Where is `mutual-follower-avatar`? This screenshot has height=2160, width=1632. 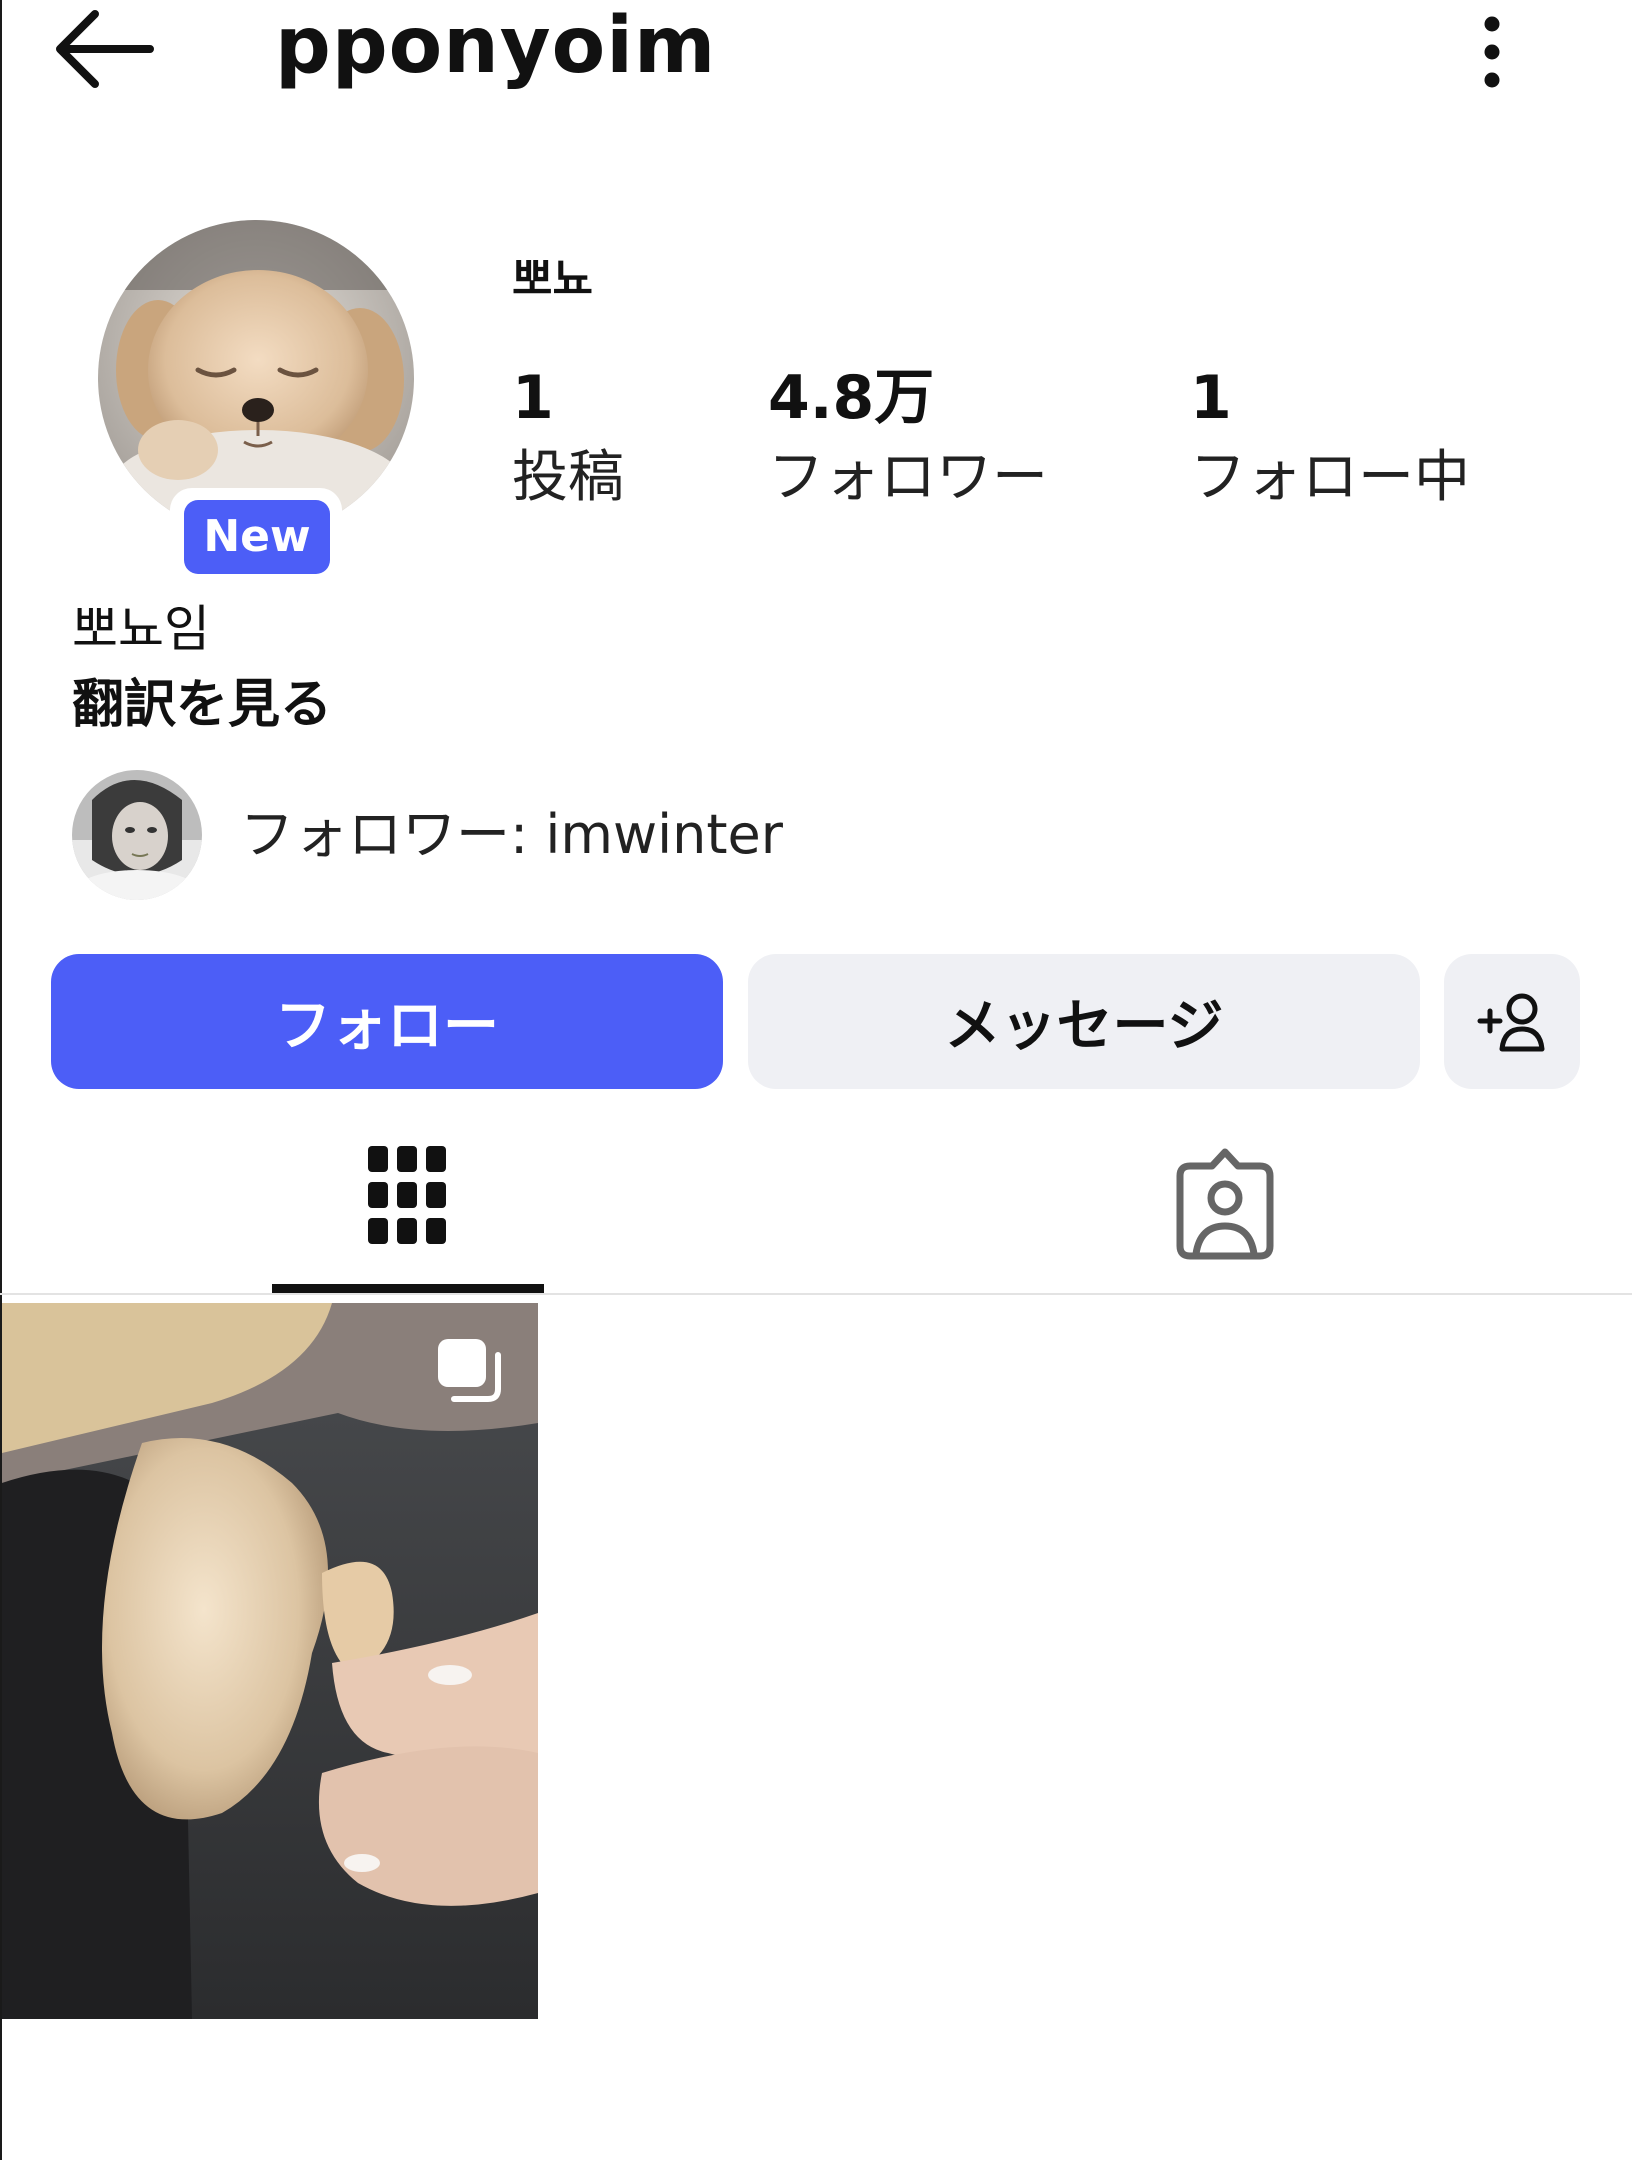
mutual-follower-avatar is located at coordinates (137, 835).